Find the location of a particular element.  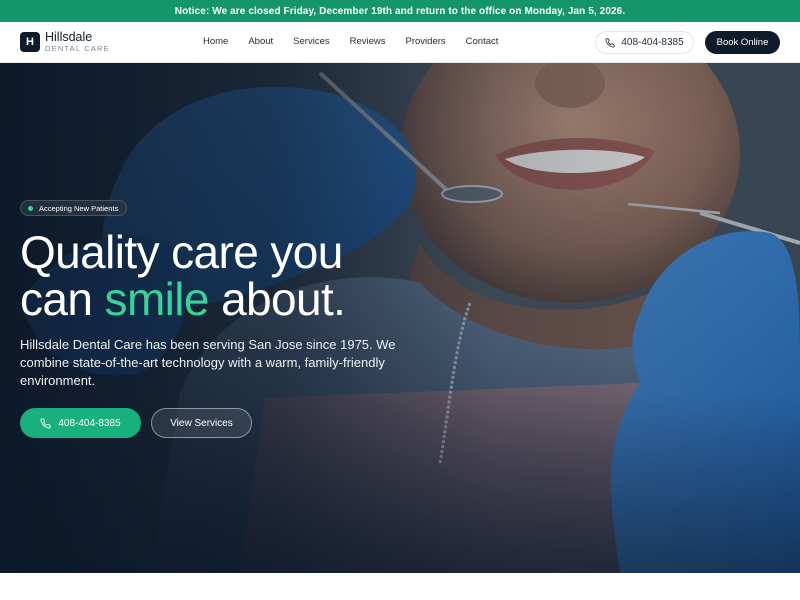

logo-name: Hillsdale is located at coordinates (68, 37).